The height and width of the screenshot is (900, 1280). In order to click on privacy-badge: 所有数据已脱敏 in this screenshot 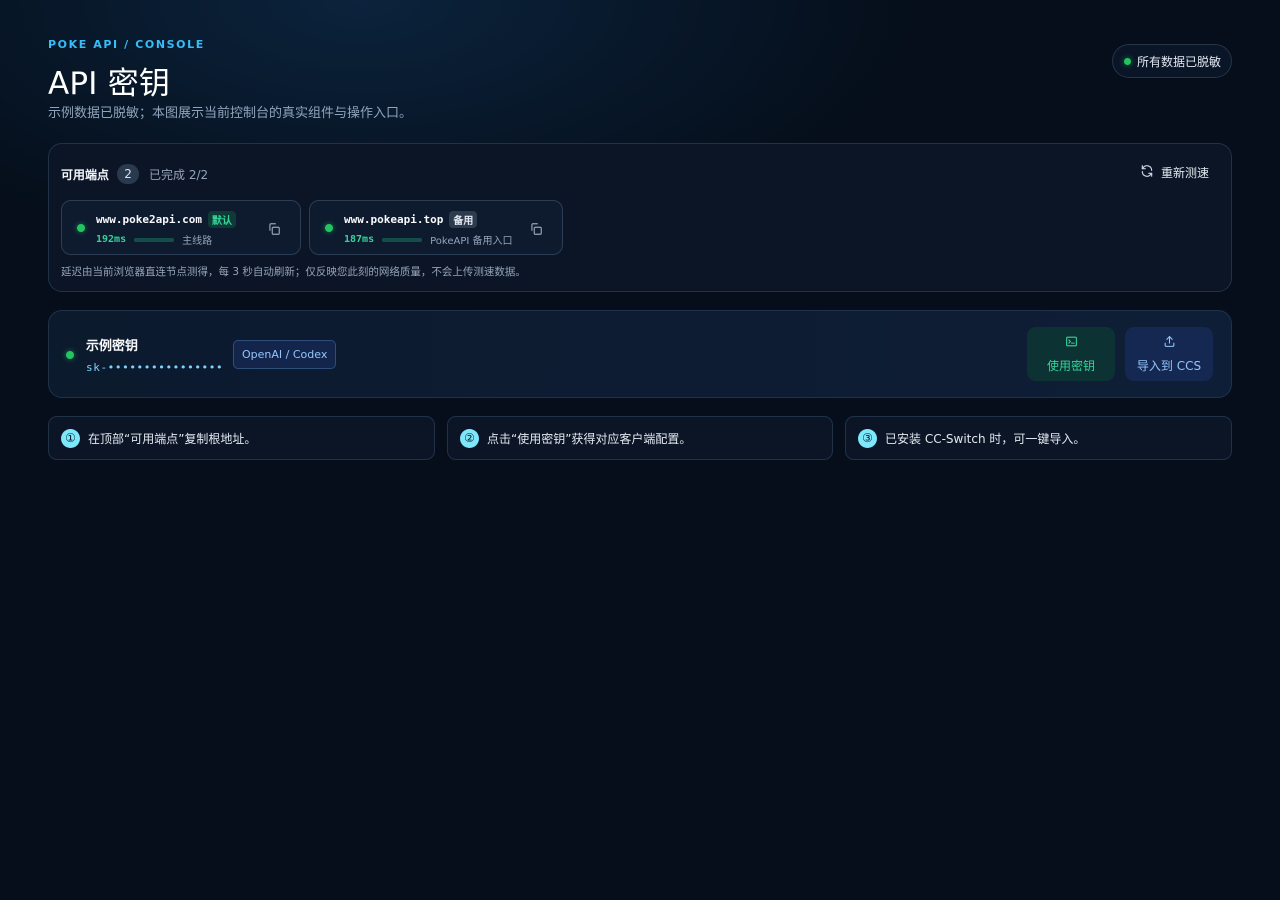, I will do `click(1171, 61)`.